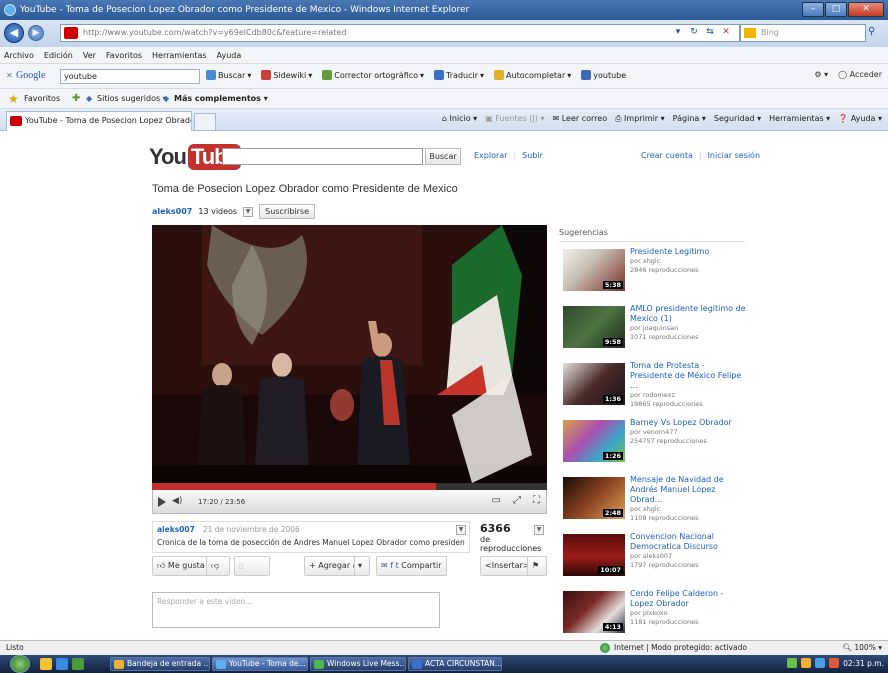  I want to click on print-button: ⎙ Imprimir ▾, so click(640, 119).